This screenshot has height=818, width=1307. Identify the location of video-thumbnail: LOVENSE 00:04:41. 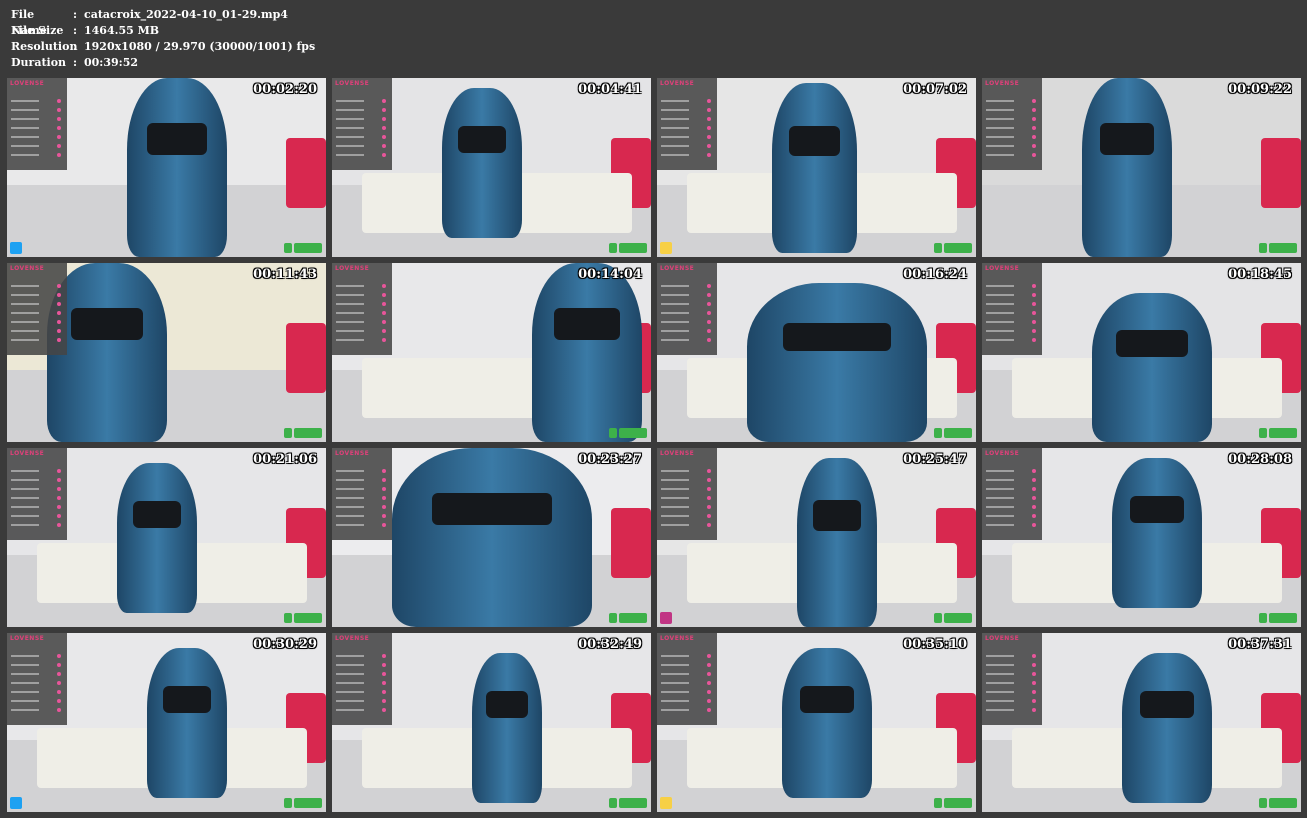
(491, 167).